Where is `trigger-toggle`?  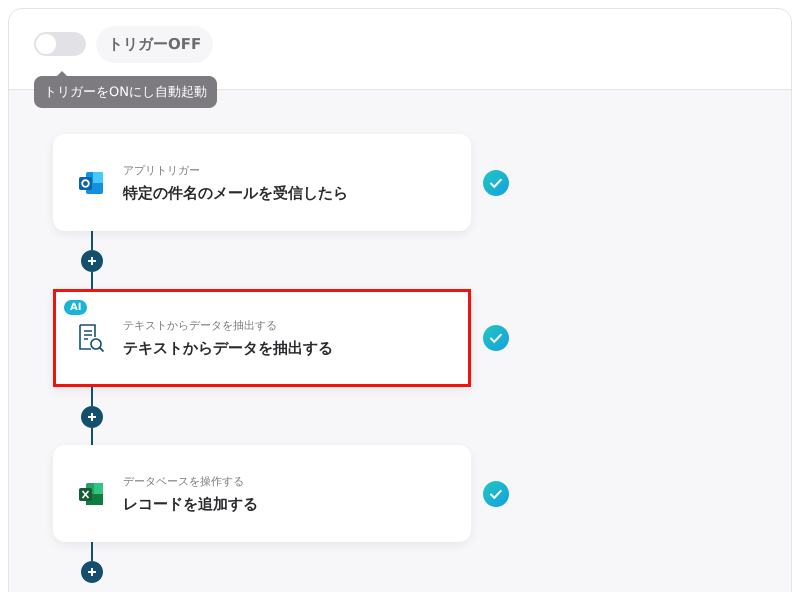
trigger-toggle is located at coordinates (60, 44).